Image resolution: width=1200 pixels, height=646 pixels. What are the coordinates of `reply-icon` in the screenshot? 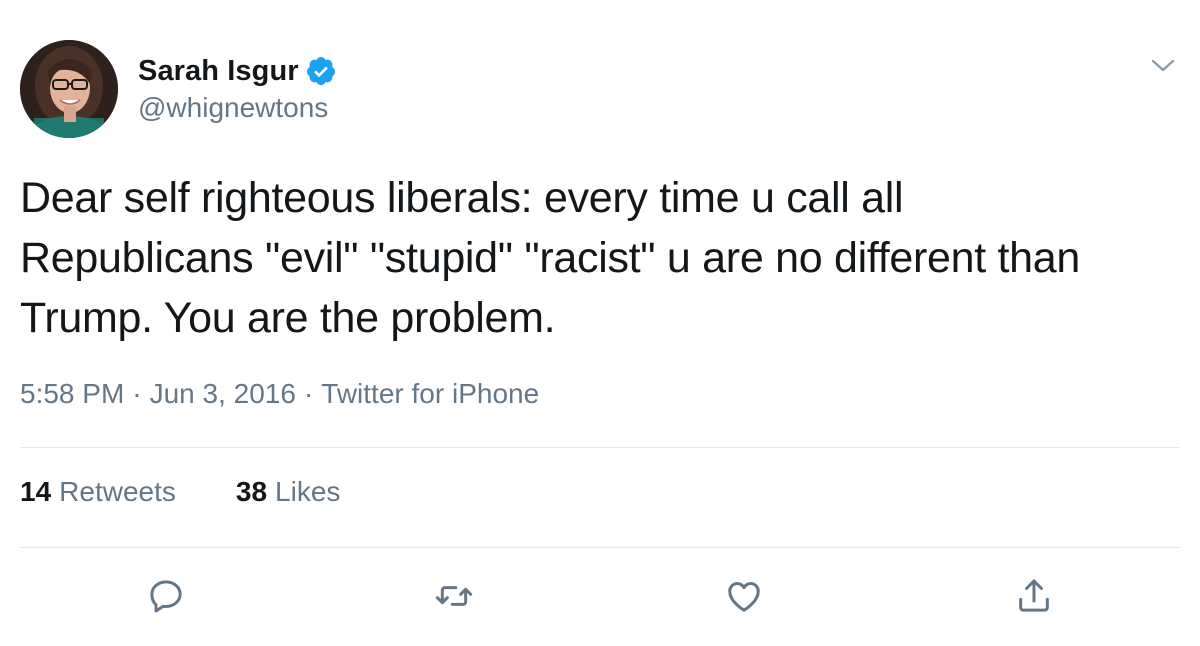 It's located at (166, 596).